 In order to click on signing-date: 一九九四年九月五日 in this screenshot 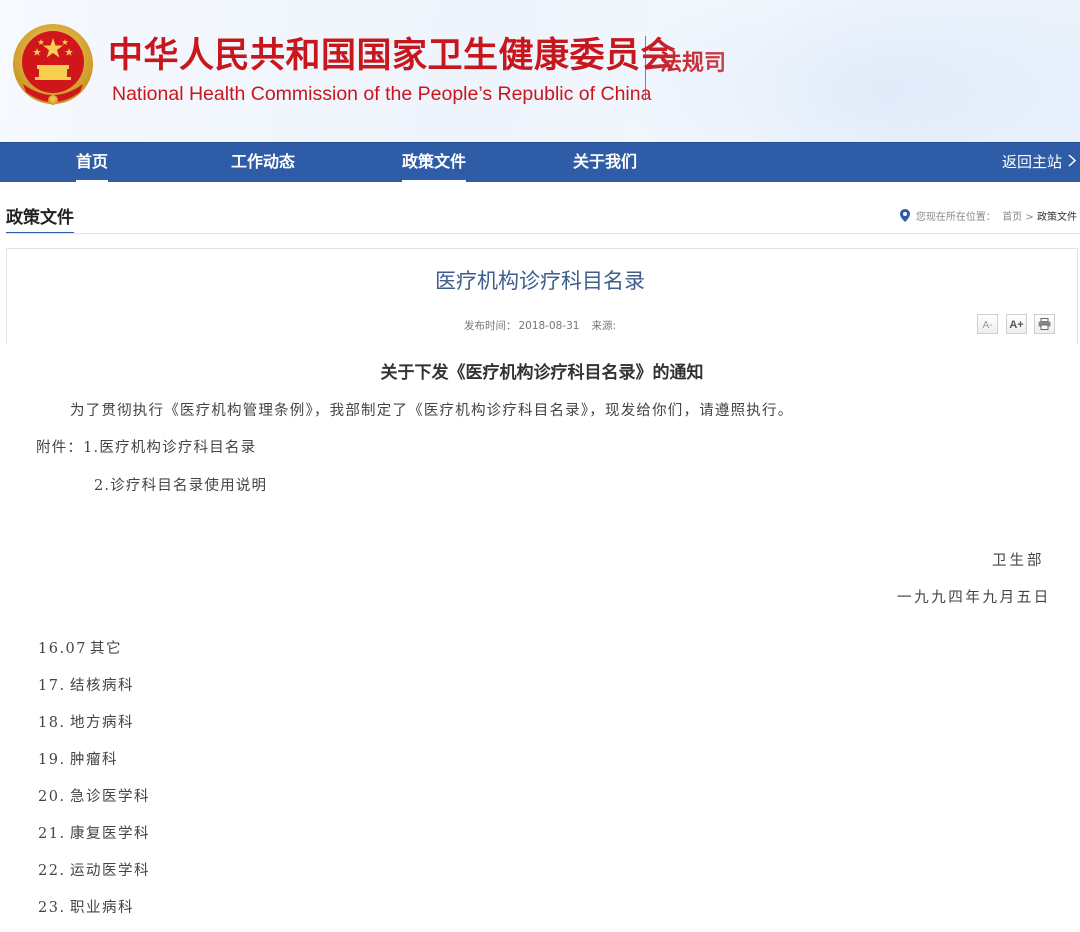, I will do `click(974, 598)`.